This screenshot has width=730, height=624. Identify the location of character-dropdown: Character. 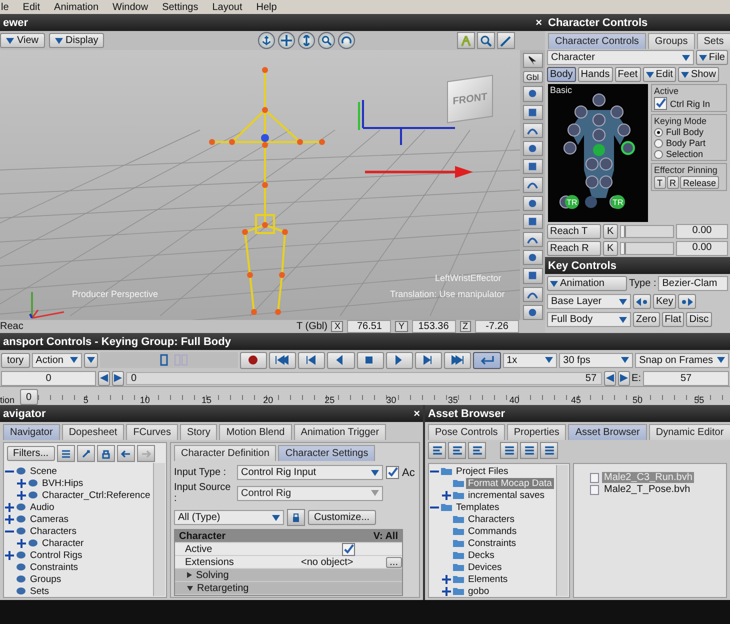
(620, 57).